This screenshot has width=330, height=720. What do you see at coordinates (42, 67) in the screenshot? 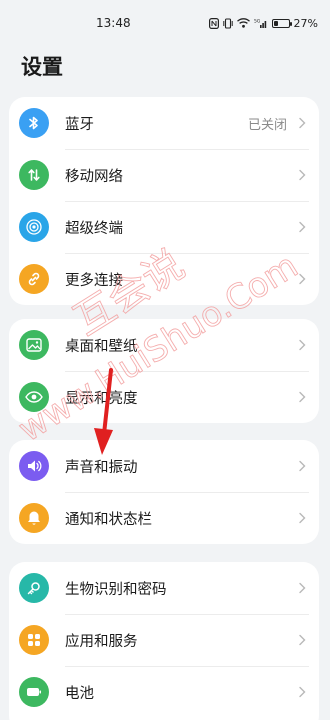
I see `page-title: 设置` at bounding box center [42, 67].